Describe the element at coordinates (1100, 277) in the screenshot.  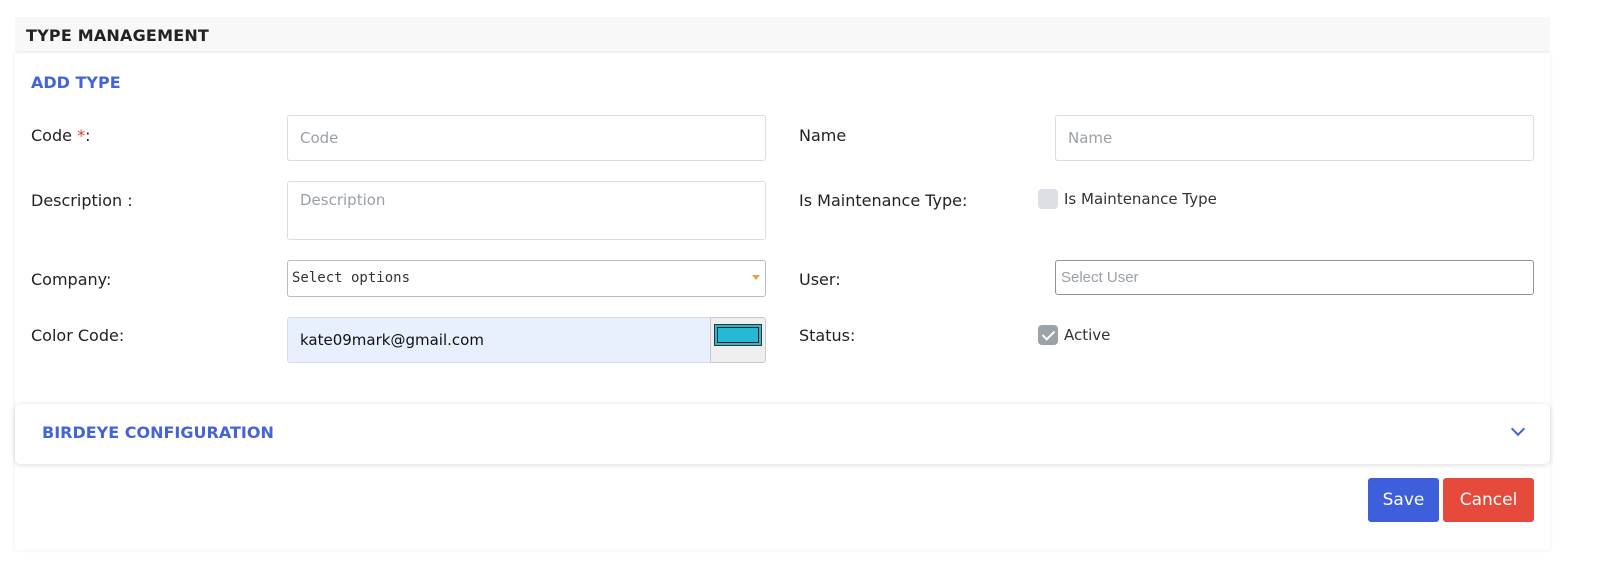
I see `user-placeholder: Select User` at that location.